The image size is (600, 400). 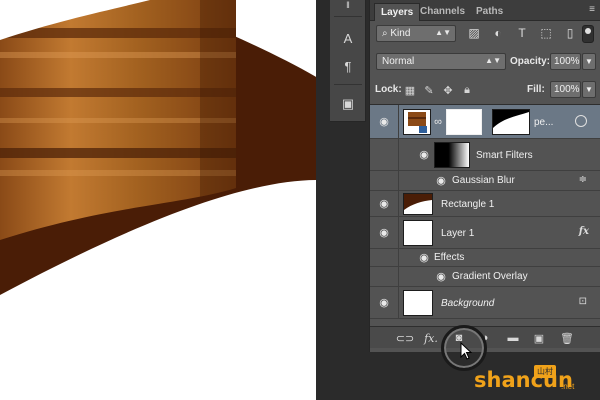 I want to click on fill-label: Fill:, so click(x=536, y=89).